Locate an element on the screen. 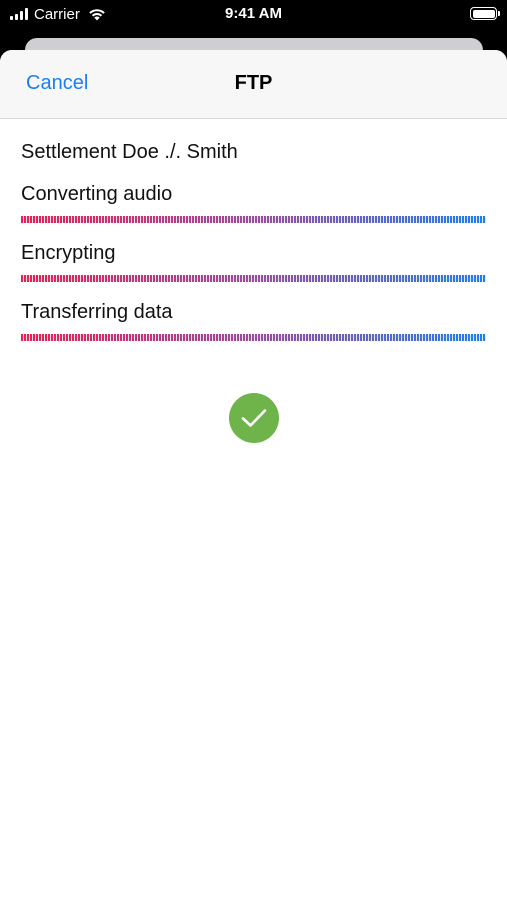 Image resolution: width=507 pixels, height=900 pixels. navigation-bar: Cancel FTP is located at coordinates (253, 84).